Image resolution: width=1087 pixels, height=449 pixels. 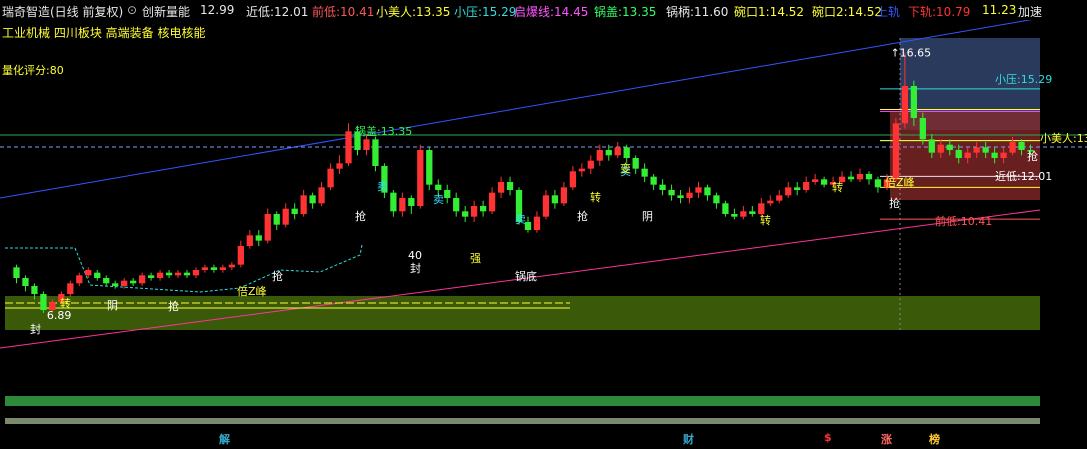 I want to click on cyan-trend, so click(x=184, y=268).